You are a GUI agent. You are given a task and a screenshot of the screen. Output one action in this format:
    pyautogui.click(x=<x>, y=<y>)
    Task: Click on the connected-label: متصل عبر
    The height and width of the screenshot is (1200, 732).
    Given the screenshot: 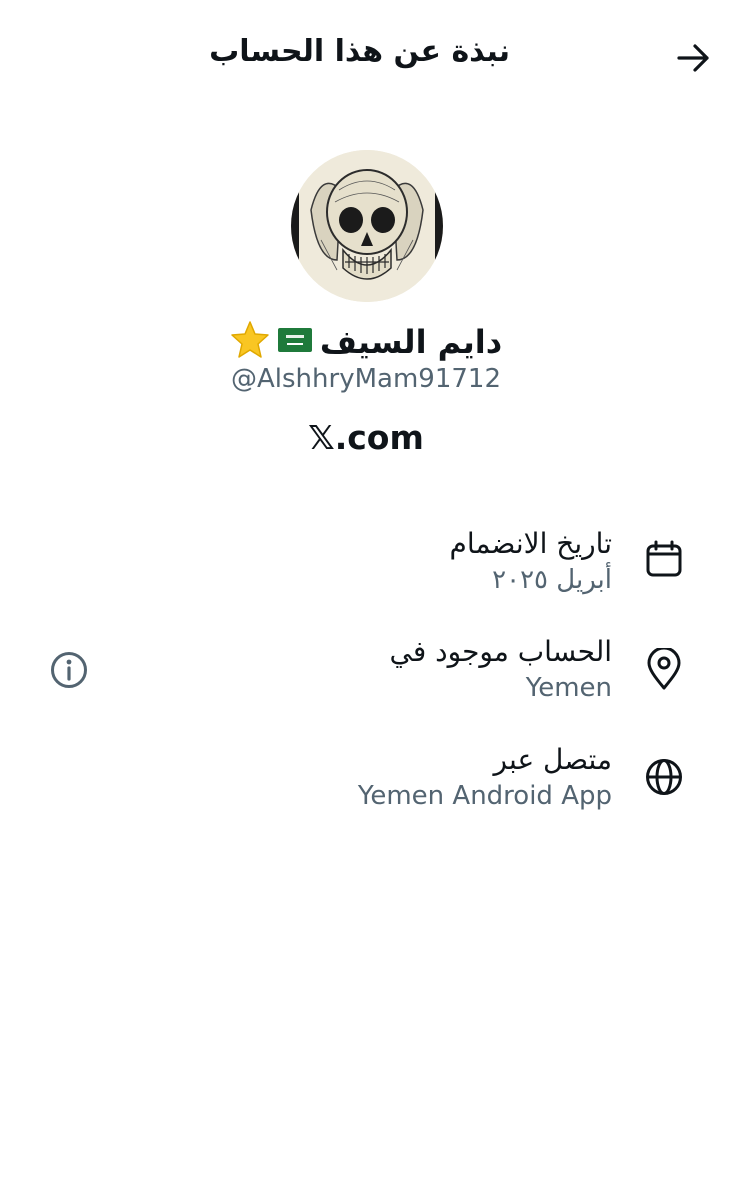 What is the action you would take?
    pyautogui.click(x=552, y=759)
    